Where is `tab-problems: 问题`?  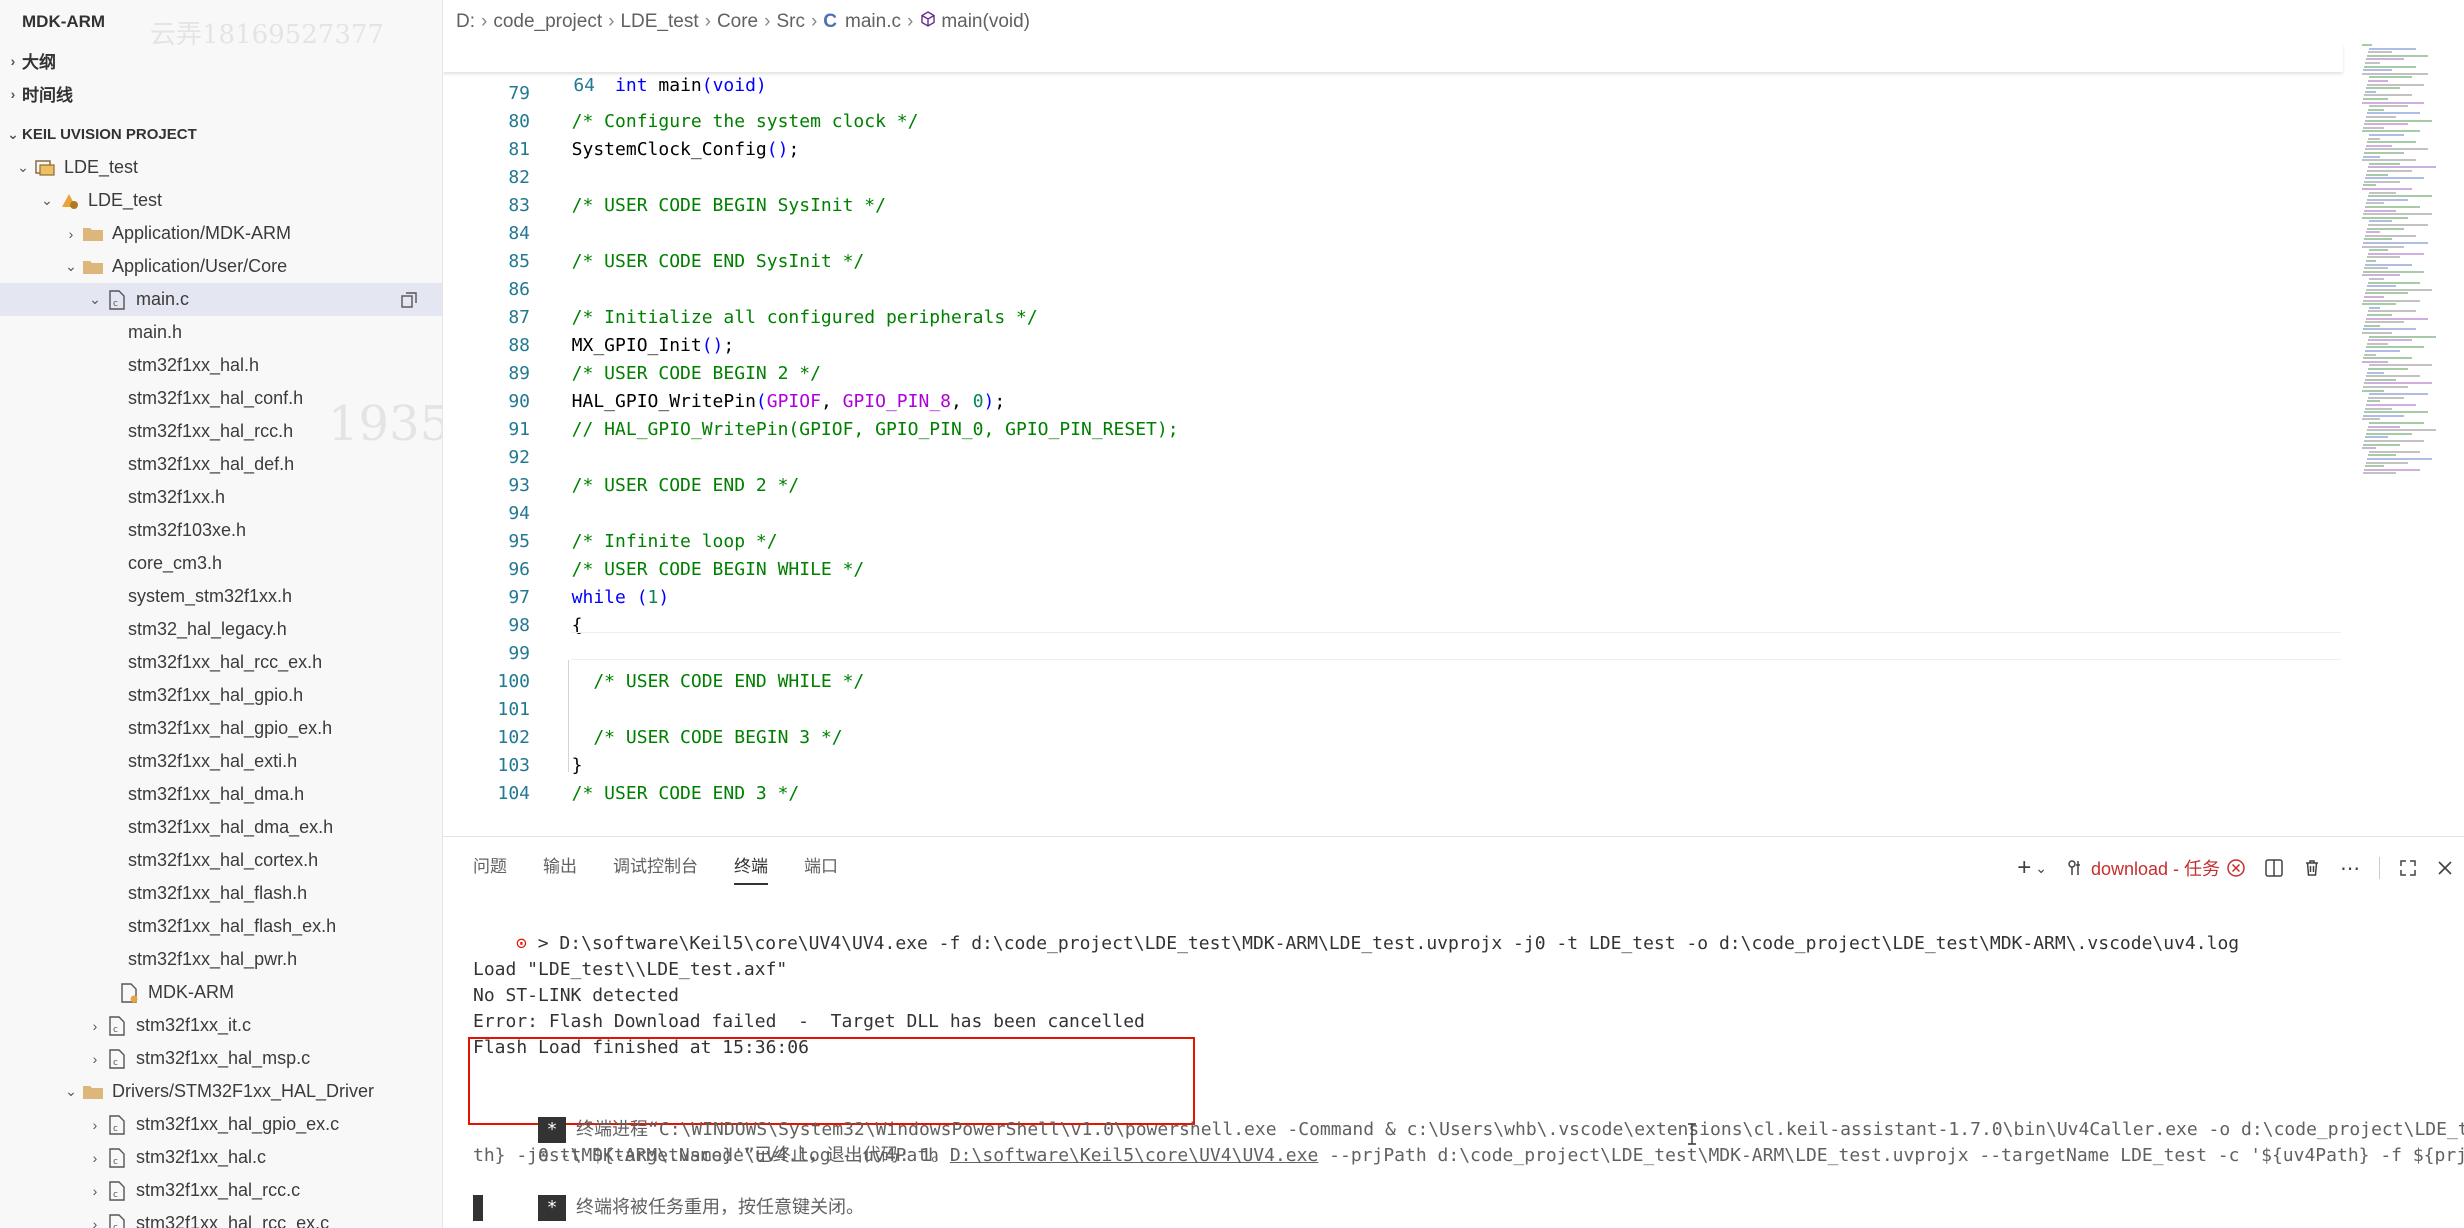
tab-problems: 问题 is located at coordinates (490, 867).